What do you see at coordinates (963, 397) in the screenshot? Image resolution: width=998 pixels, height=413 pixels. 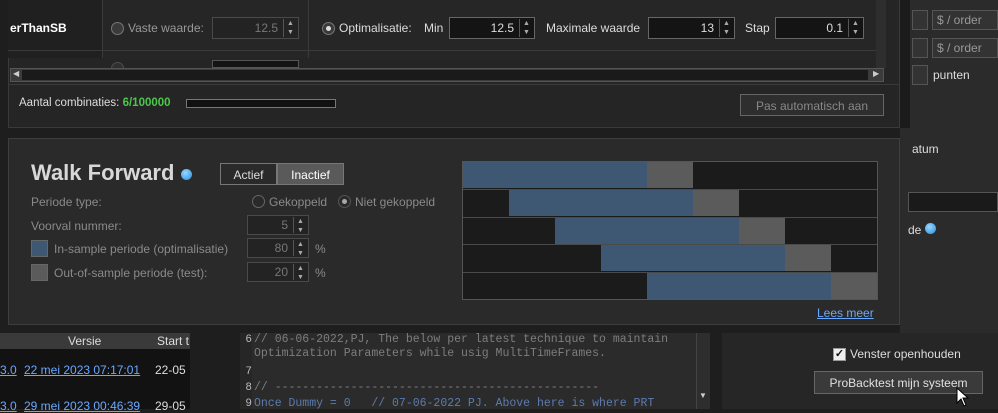 I see `mouse-cursor-icon` at bounding box center [963, 397].